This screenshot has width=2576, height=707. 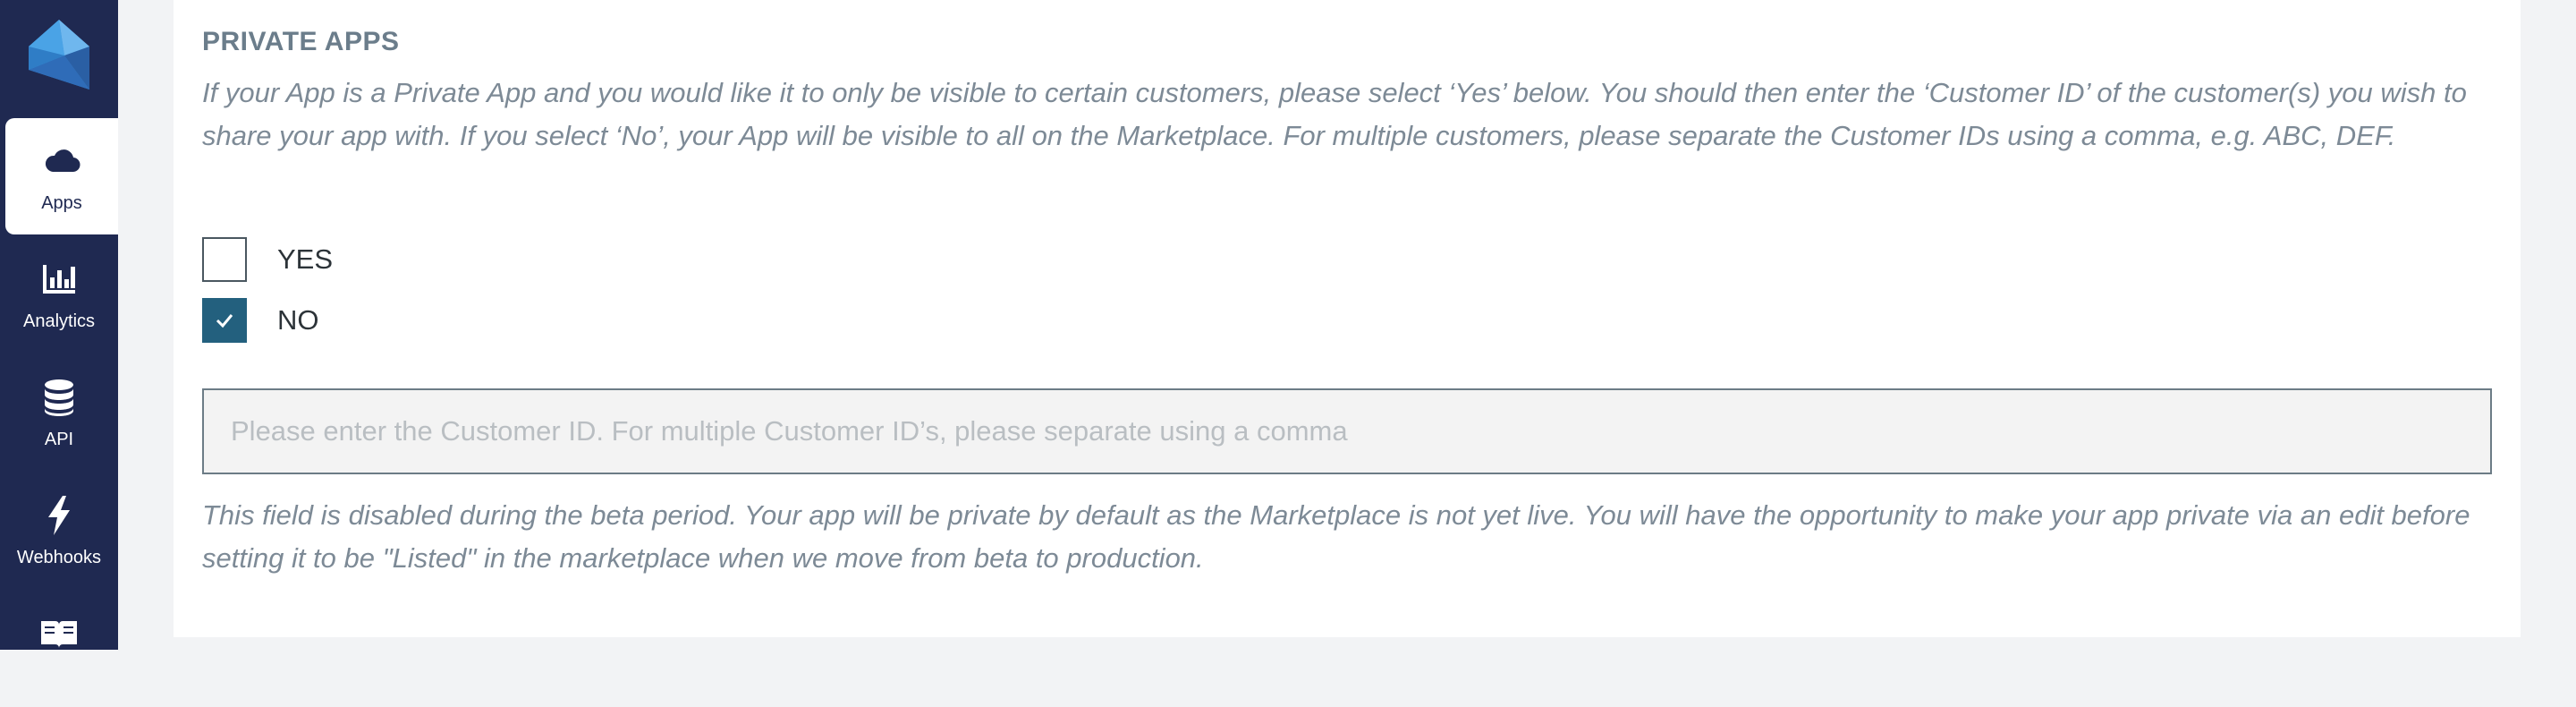 I want to click on yes-checkbox, so click(x=224, y=259).